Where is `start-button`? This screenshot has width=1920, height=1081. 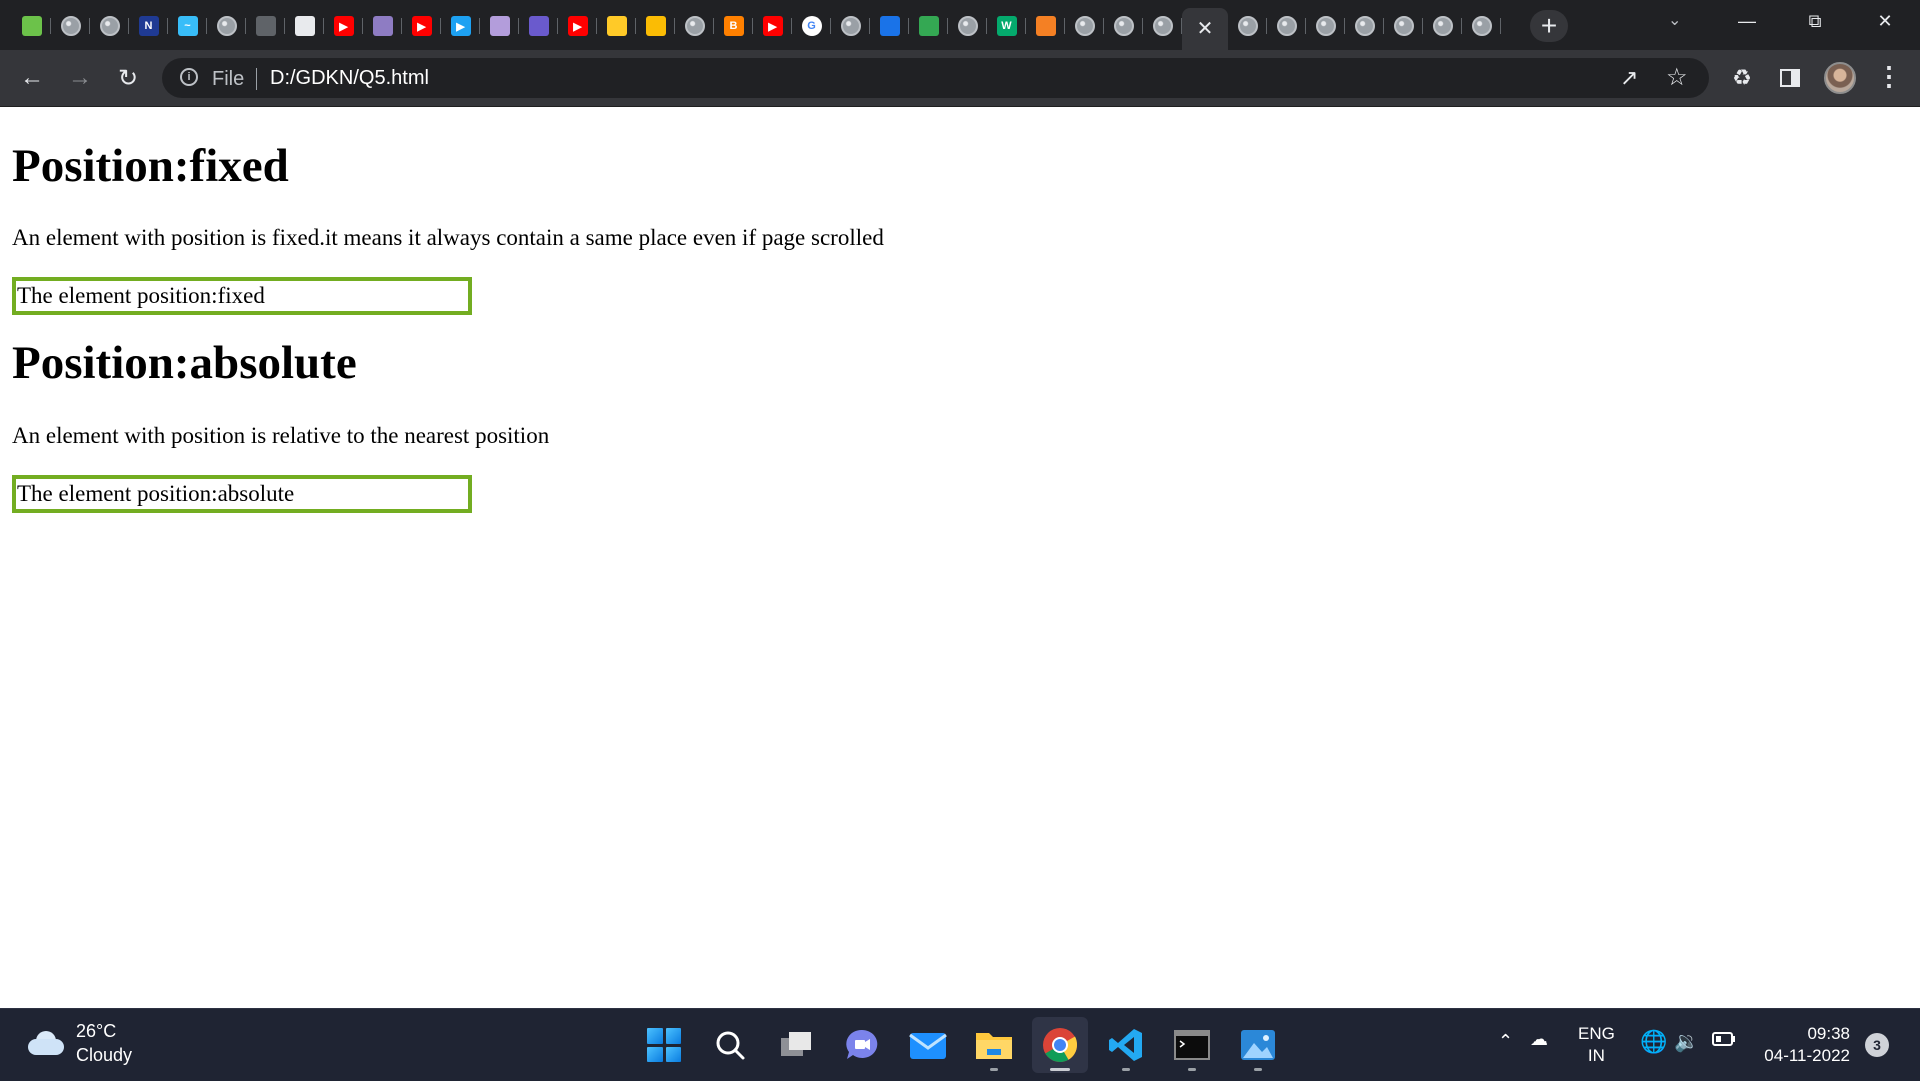
start-button is located at coordinates (664, 1045).